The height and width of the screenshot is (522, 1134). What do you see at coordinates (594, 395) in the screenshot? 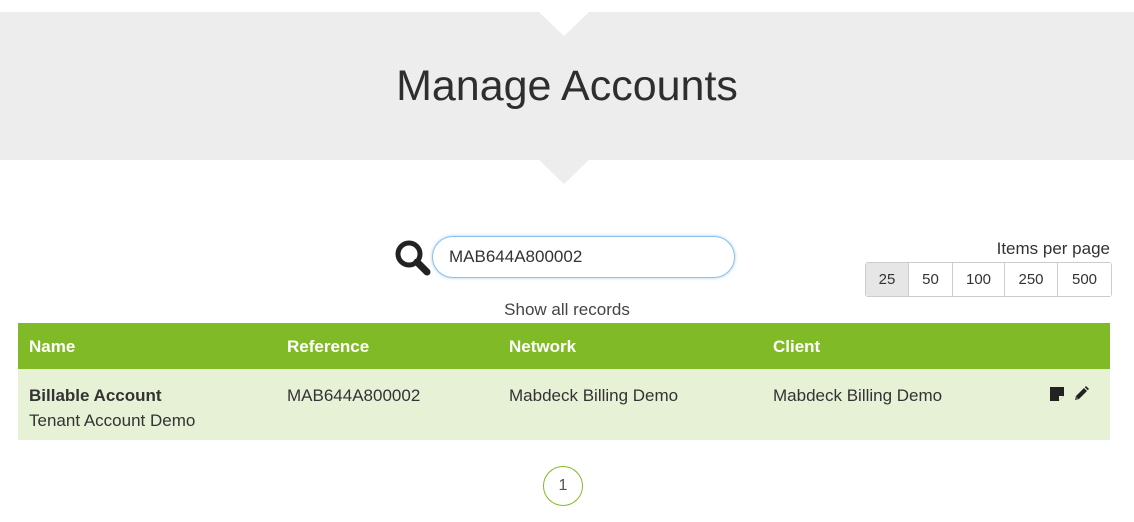
I see `cell-network: Mabdeck Billing Demo` at bounding box center [594, 395].